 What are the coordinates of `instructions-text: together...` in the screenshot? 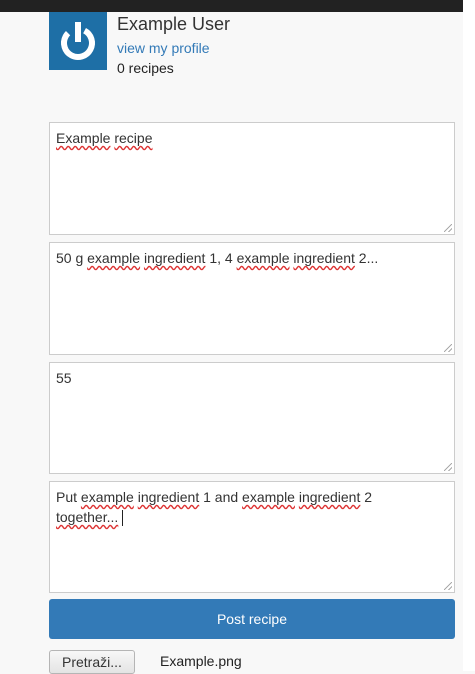 It's located at (87, 517).